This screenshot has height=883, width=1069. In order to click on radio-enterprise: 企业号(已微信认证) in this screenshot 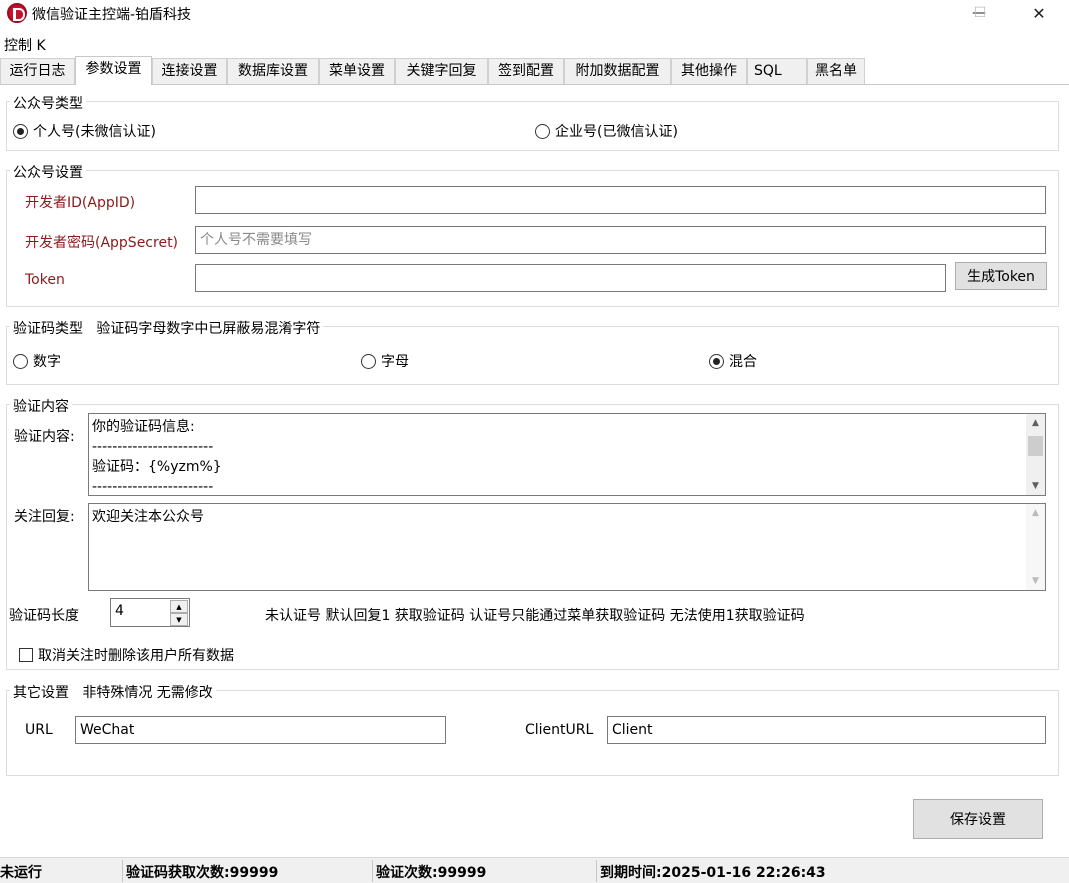, I will do `click(606, 131)`.